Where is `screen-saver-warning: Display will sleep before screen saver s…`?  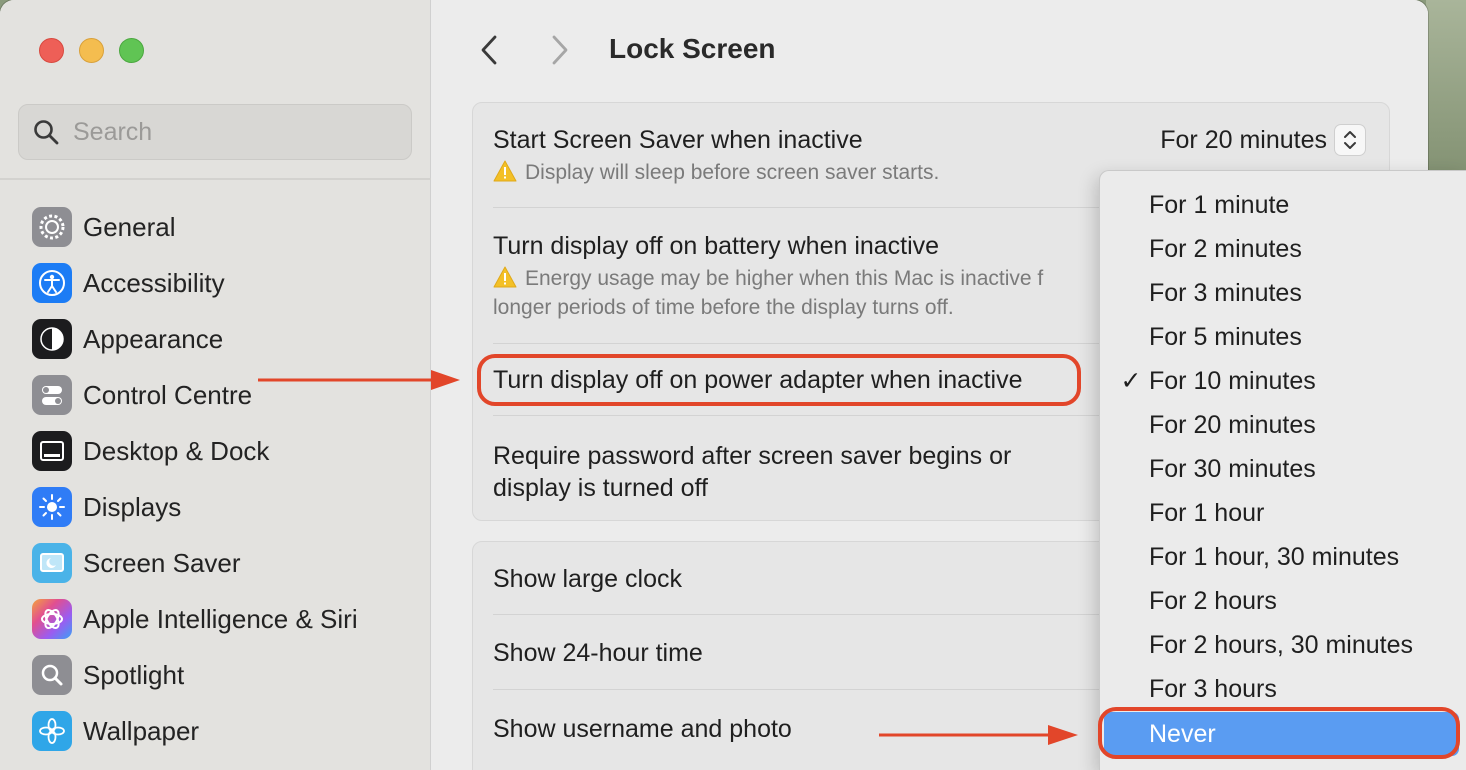 screen-saver-warning: Display will sleep before screen saver s… is located at coordinates (716, 172).